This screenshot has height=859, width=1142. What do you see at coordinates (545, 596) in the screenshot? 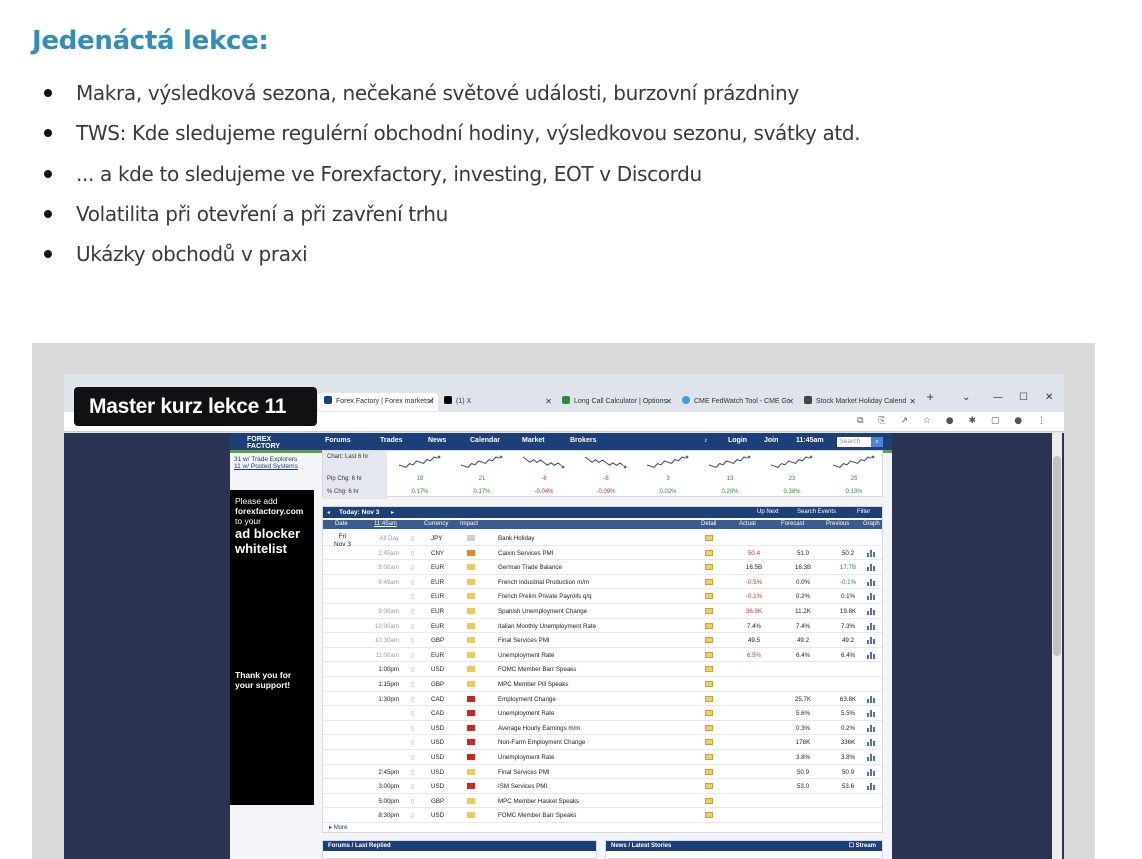
I see `event-title: French Prelim Private Payrolls q/q` at bounding box center [545, 596].